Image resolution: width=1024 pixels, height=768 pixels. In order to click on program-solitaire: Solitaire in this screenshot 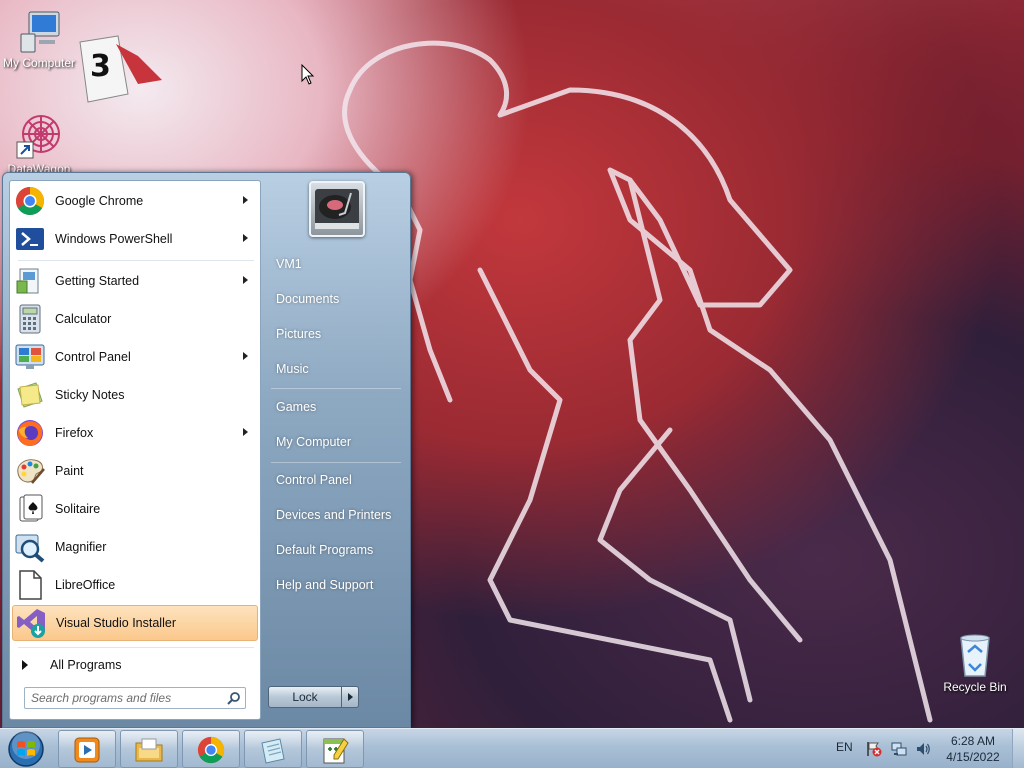, I will do `click(135, 509)`.